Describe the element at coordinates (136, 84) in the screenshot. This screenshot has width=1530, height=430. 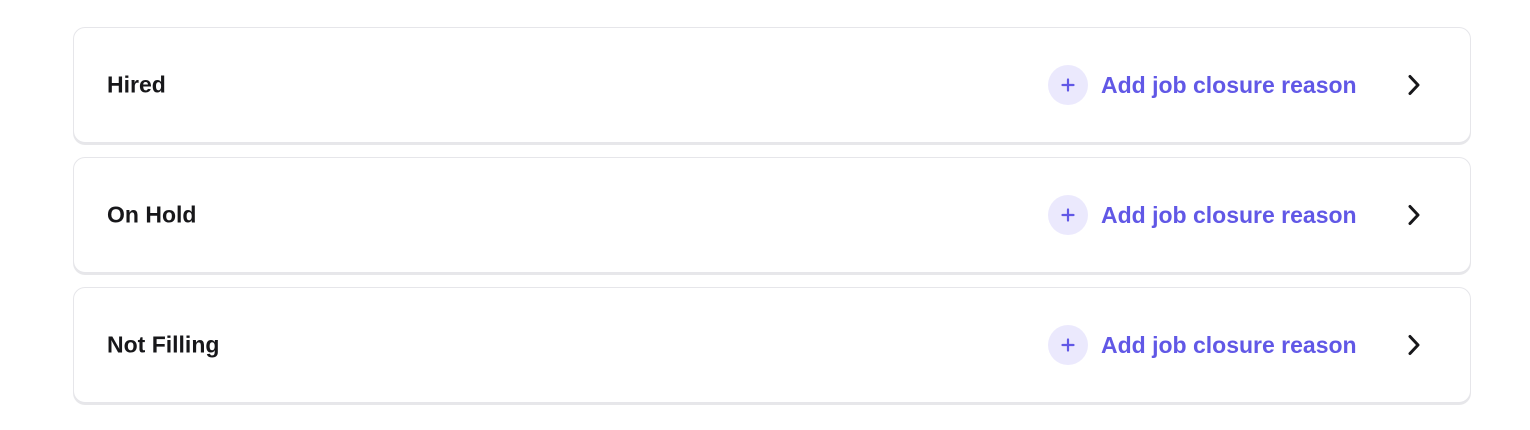
I see `status-title: Hired` at that location.